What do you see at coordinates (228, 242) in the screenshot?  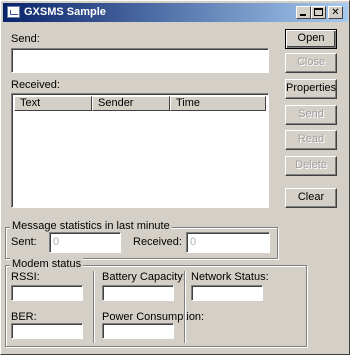 I see `received-count-field: 0` at bounding box center [228, 242].